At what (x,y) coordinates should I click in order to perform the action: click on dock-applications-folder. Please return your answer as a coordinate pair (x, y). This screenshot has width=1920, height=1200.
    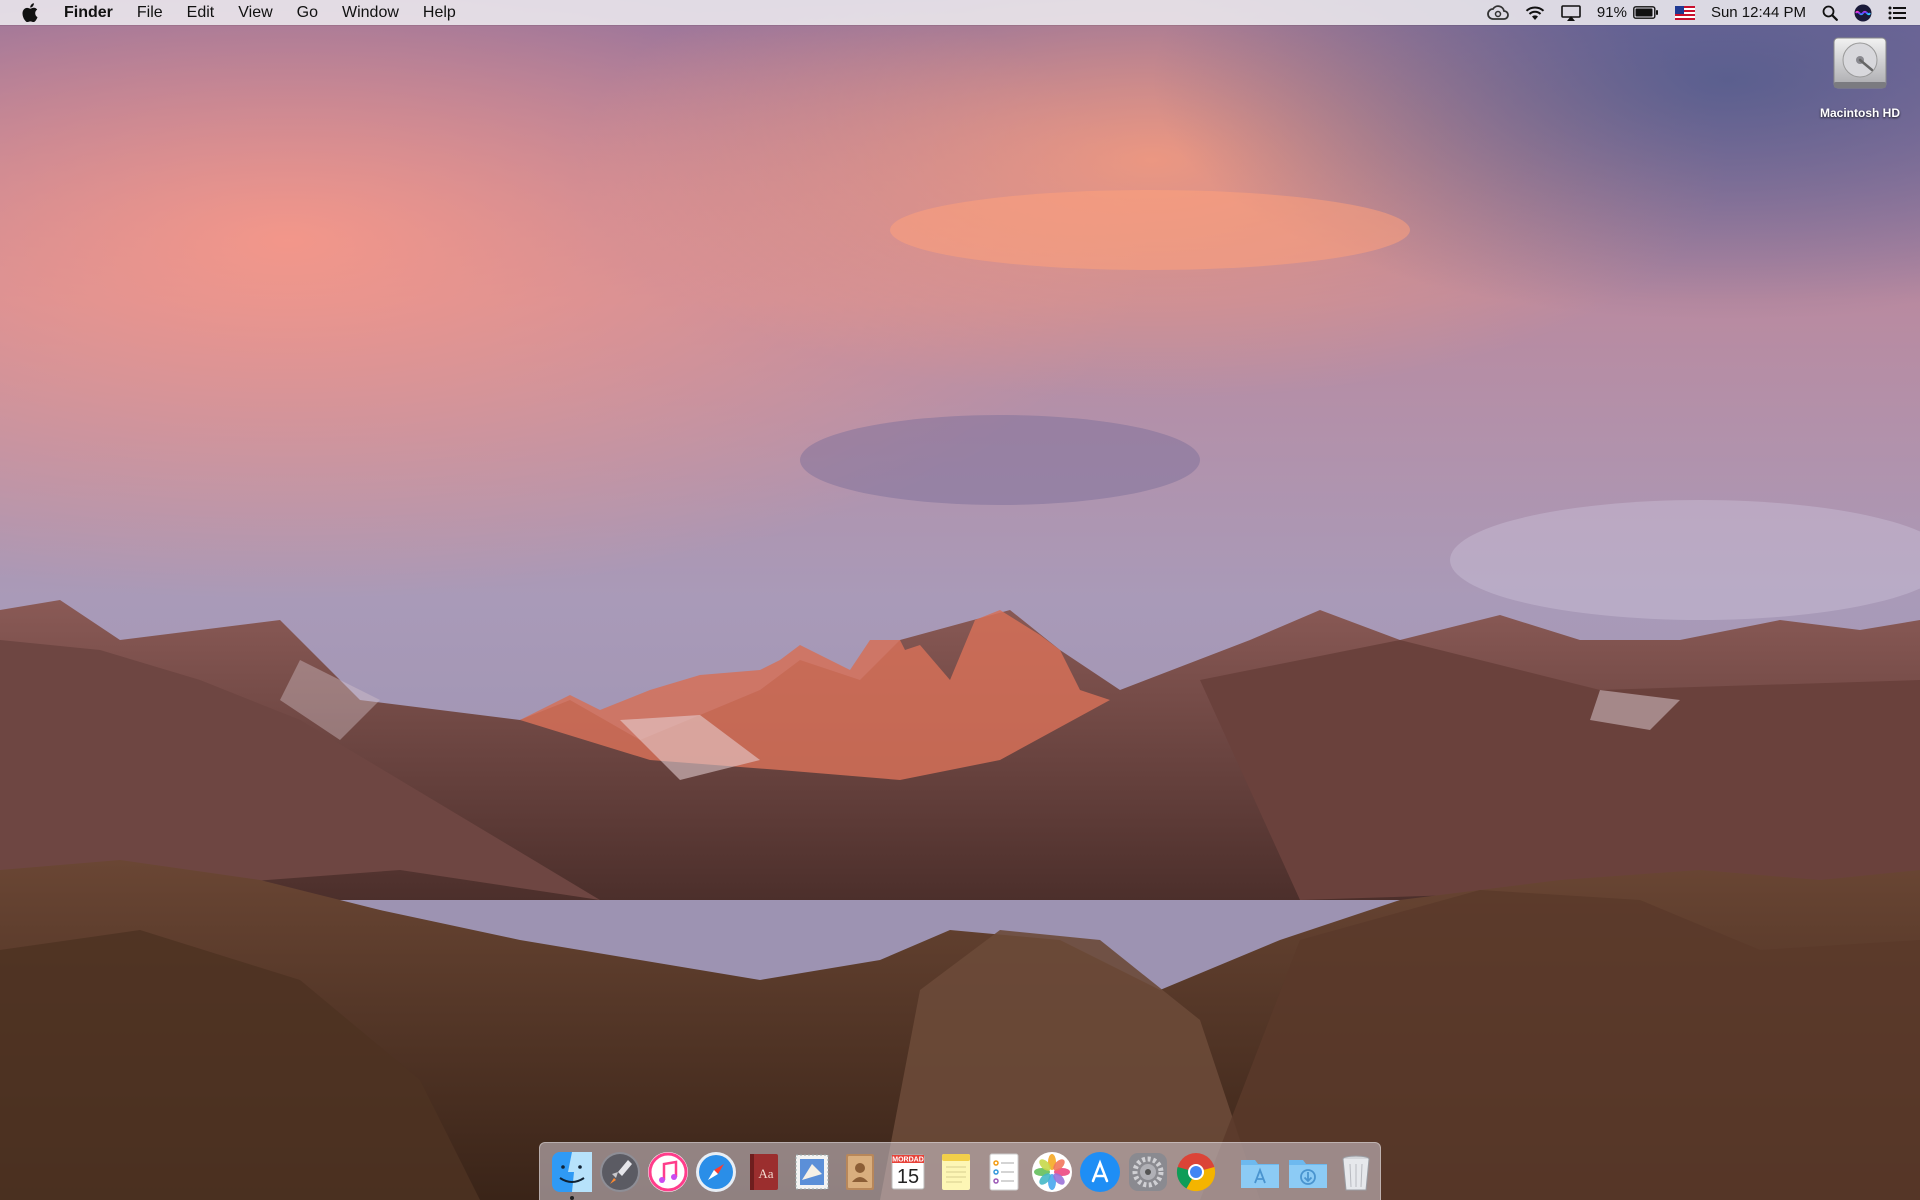
    Looking at the image, I should click on (1260, 1172).